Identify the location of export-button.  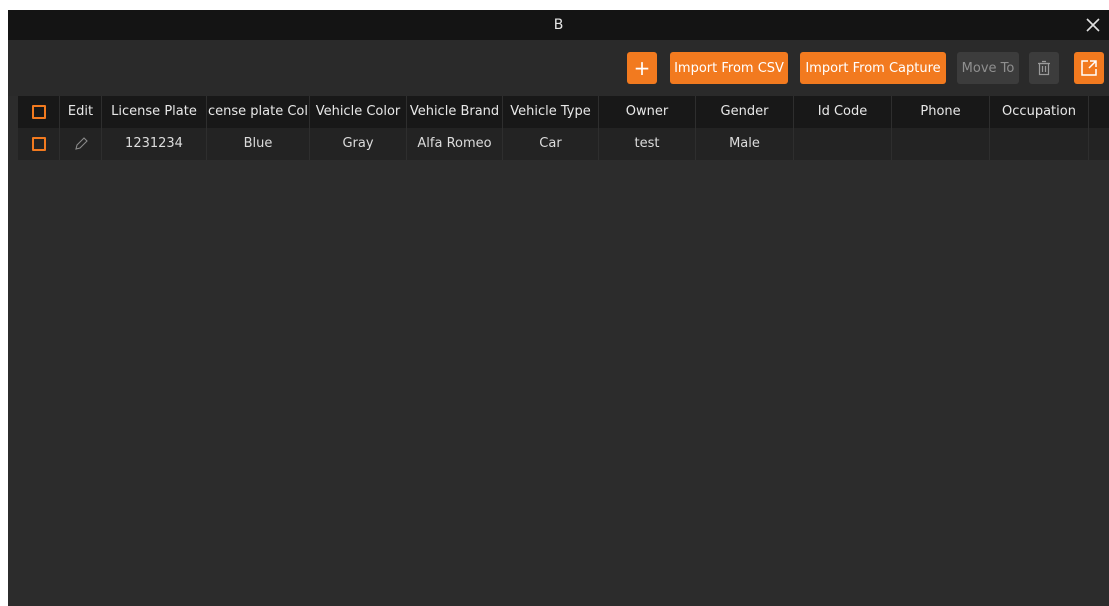
(1089, 68).